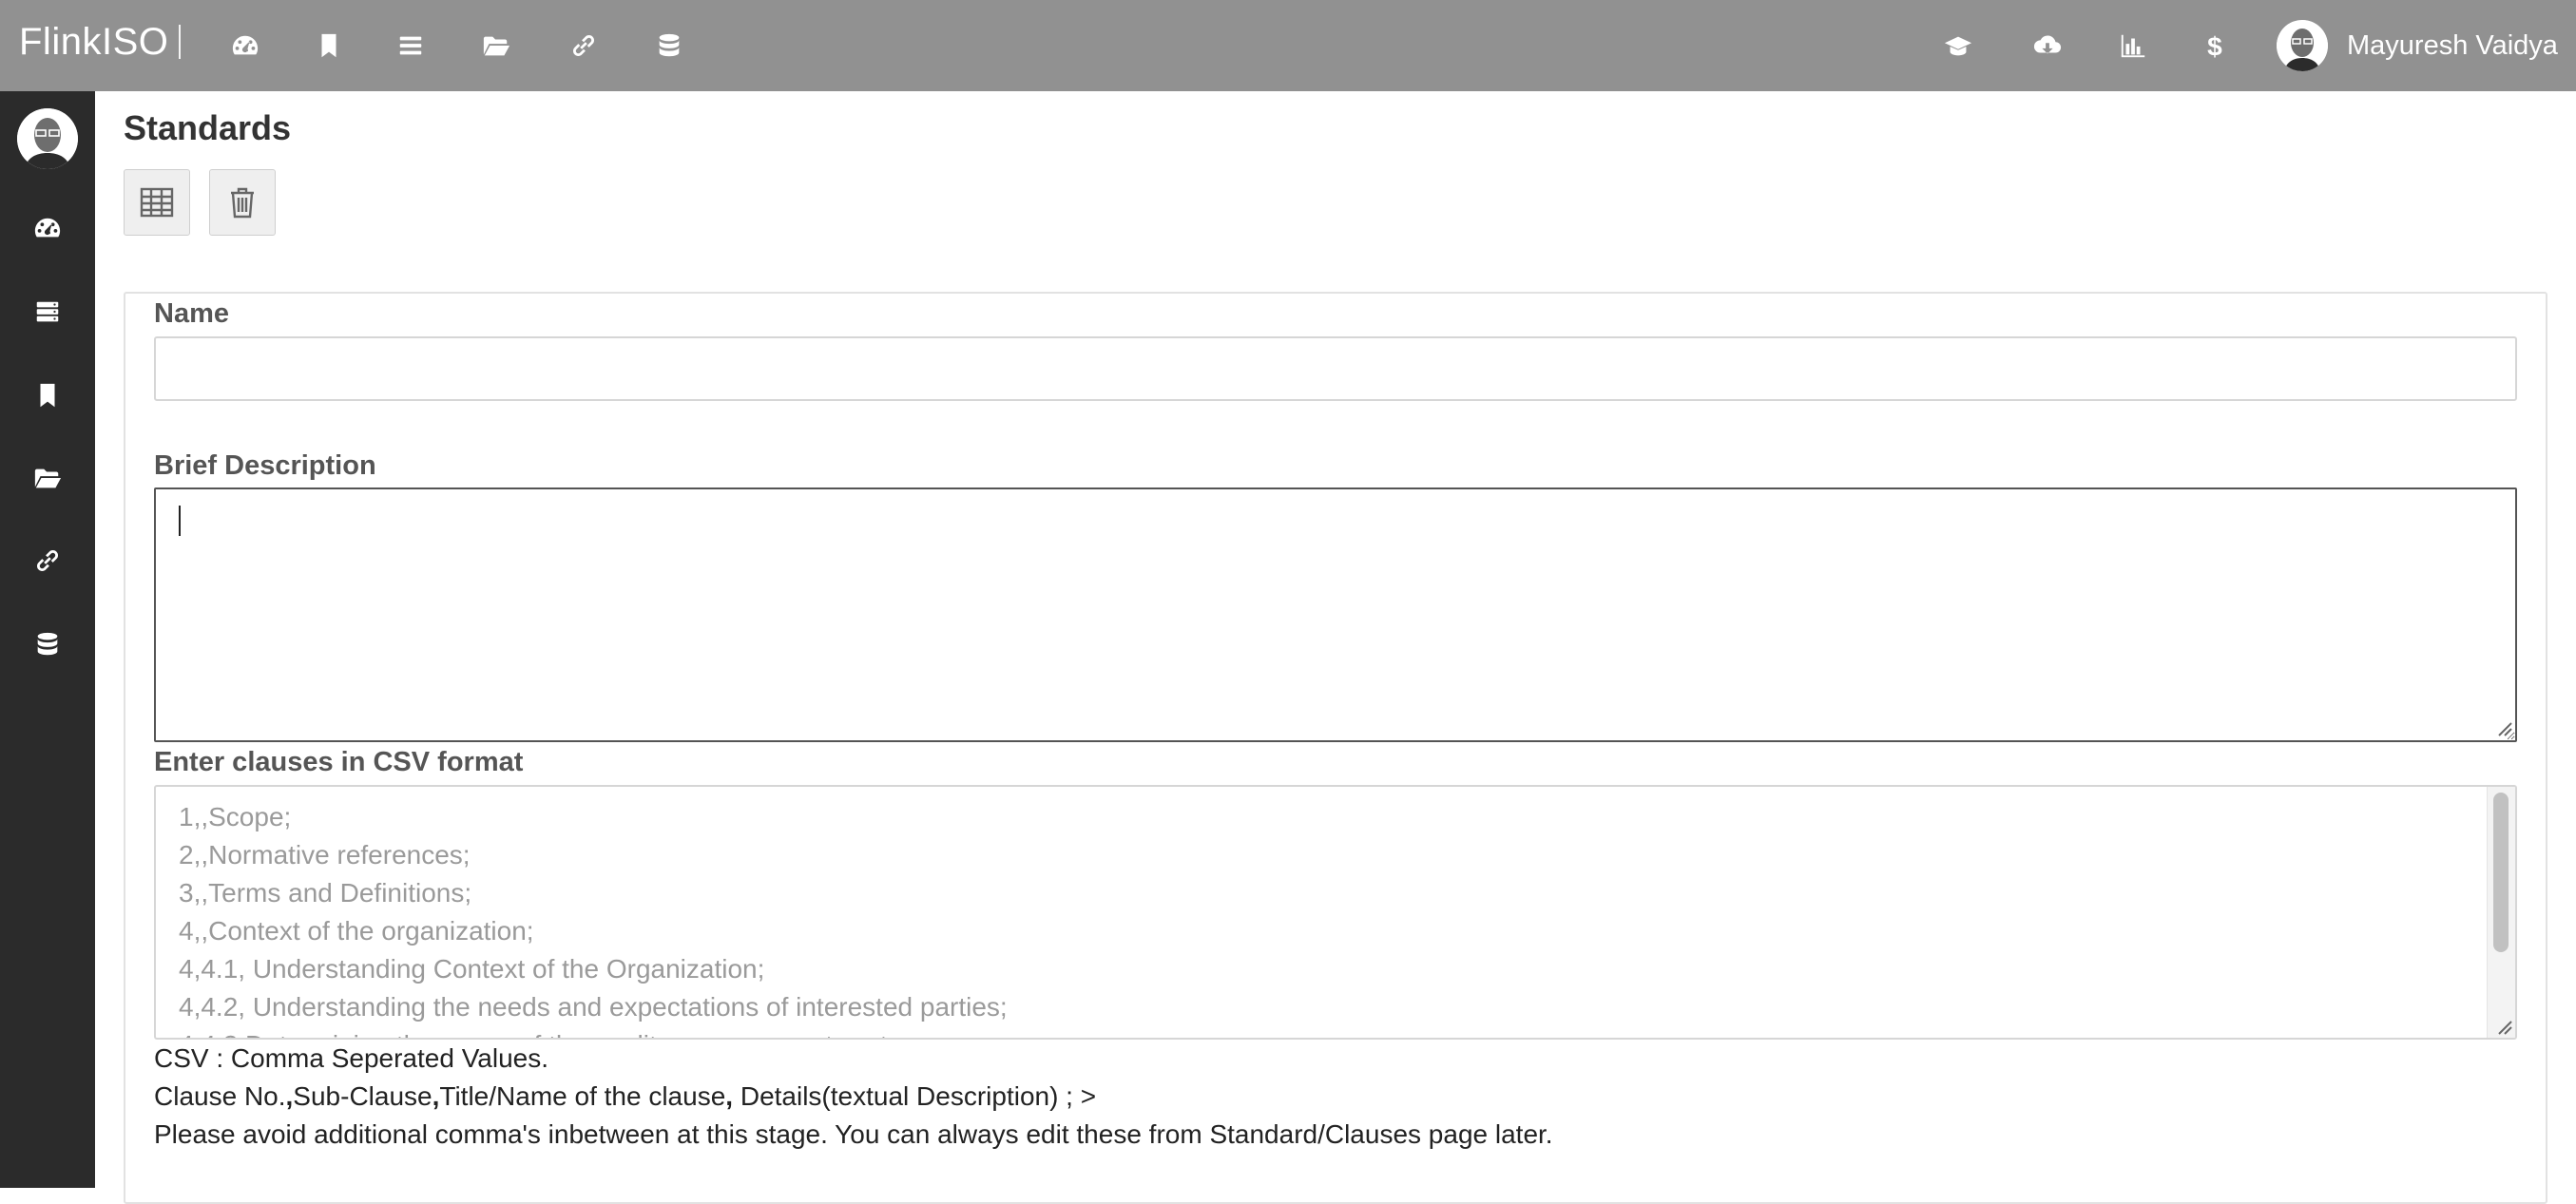 The width and height of the screenshot is (2576, 1204). Describe the element at coordinates (220, 1096) in the screenshot. I see `help-part: Clause No.` at that location.